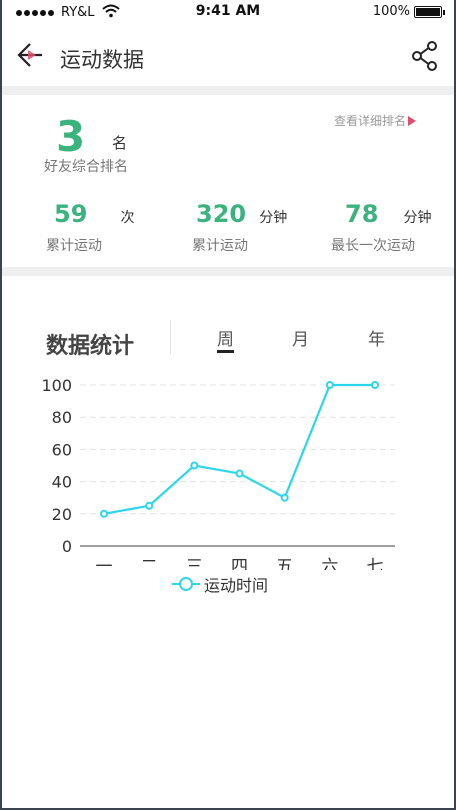  I want to click on x-tick-label: 六, so click(329, 563).